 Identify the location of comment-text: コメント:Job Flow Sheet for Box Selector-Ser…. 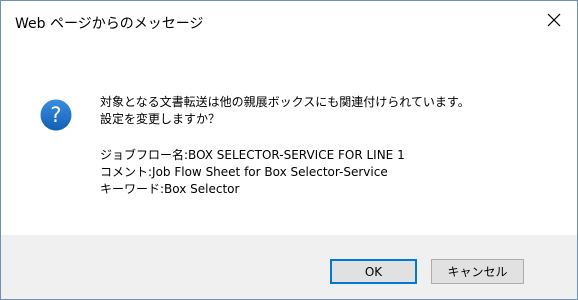
(244, 172).